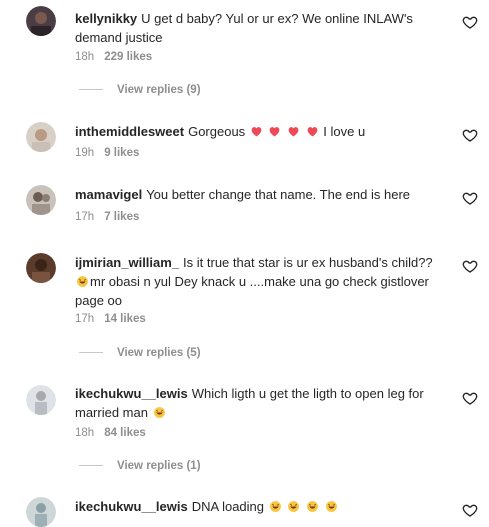 The width and height of the screenshot is (489, 527). I want to click on comment-likes: 14 likes, so click(125, 319).